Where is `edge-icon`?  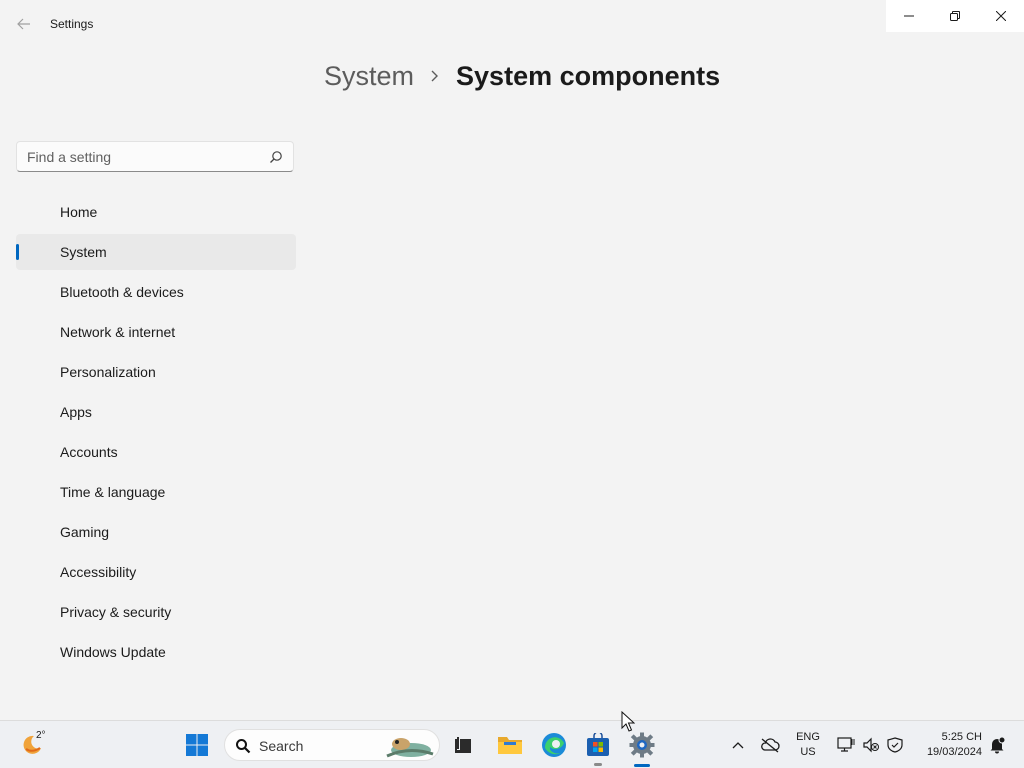 edge-icon is located at coordinates (554, 745).